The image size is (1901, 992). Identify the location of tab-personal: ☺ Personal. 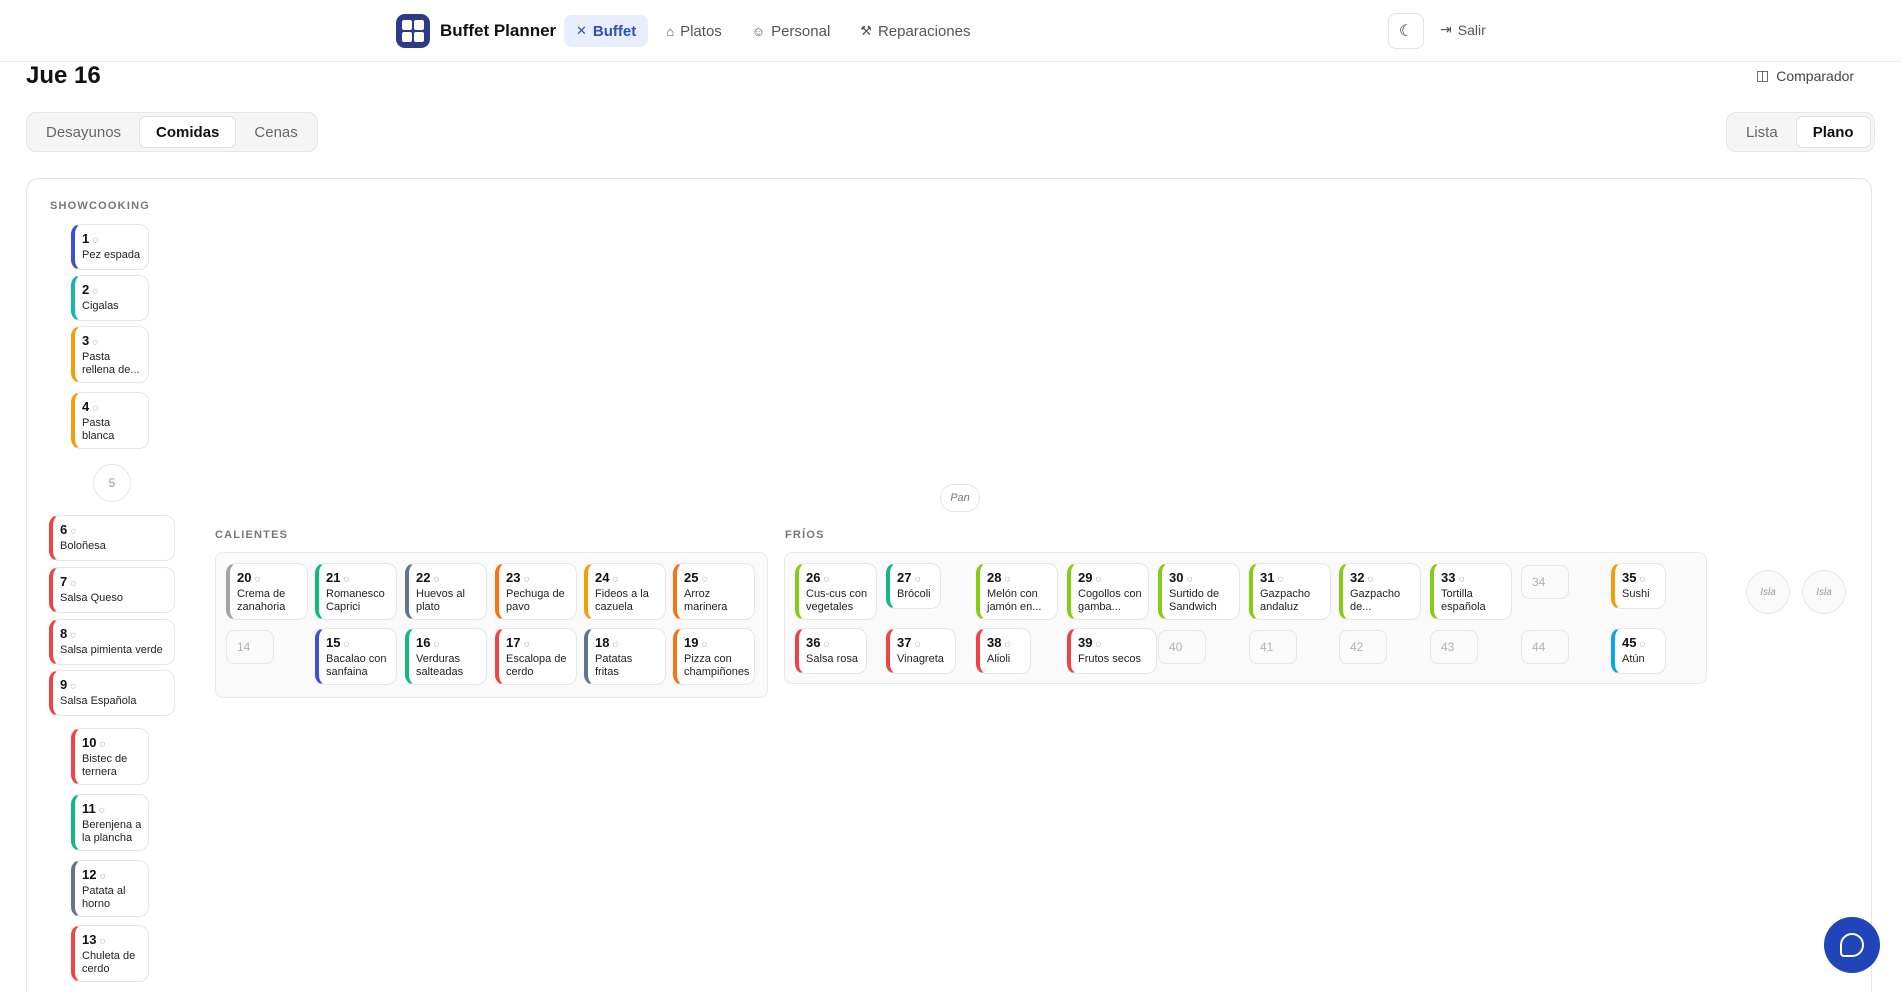
(791, 31).